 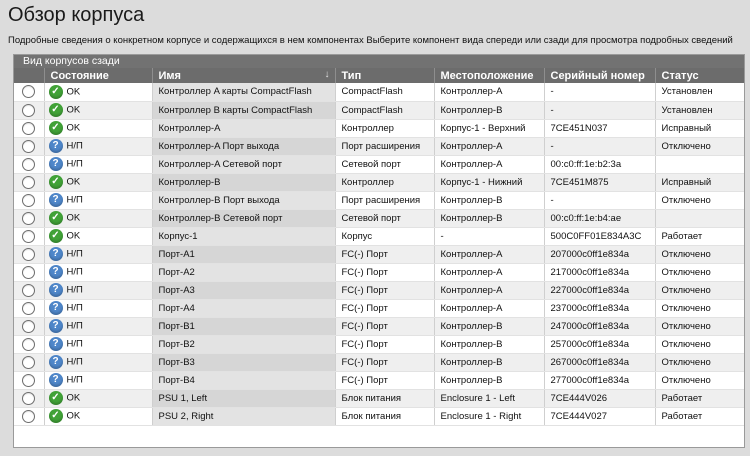 What do you see at coordinates (600, 398) in the screenshot?
I see `serial-cell: 7CE444V026` at bounding box center [600, 398].